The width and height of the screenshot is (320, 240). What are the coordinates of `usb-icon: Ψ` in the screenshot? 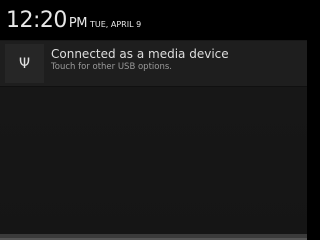 It's located at (24, 63).